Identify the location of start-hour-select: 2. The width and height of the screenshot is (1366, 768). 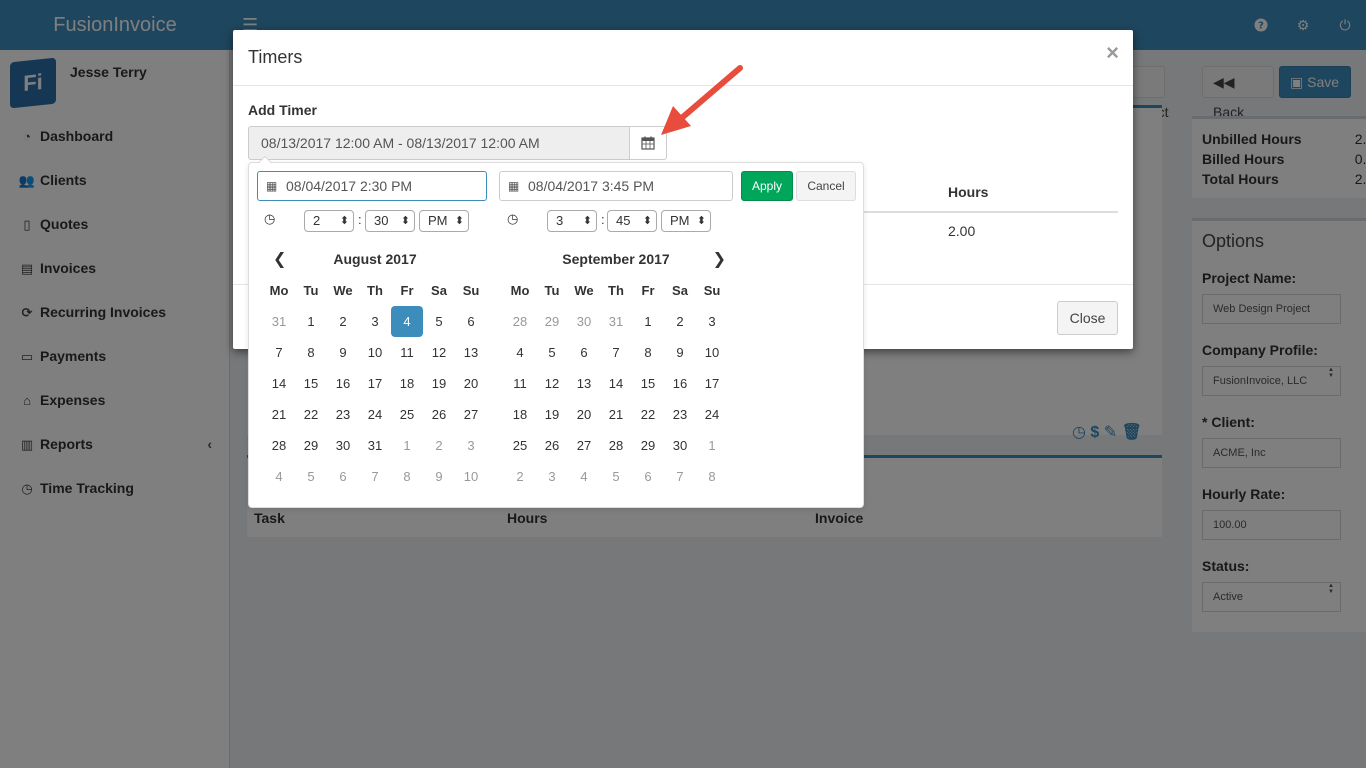
(329, 221).